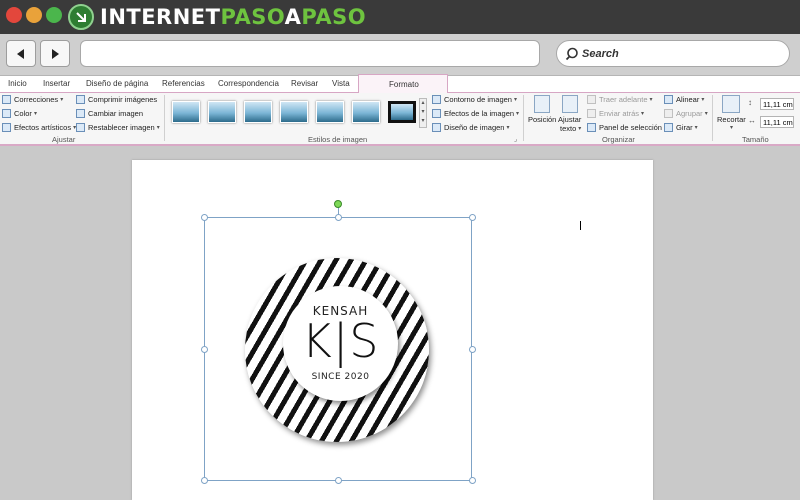 The height and width of the screenshot is (500, 800). Describe the element at coordinates (474, 99) in the screenshot. I see `contorno-de-imagen-button: Contorno de imagen ▾` at that location.